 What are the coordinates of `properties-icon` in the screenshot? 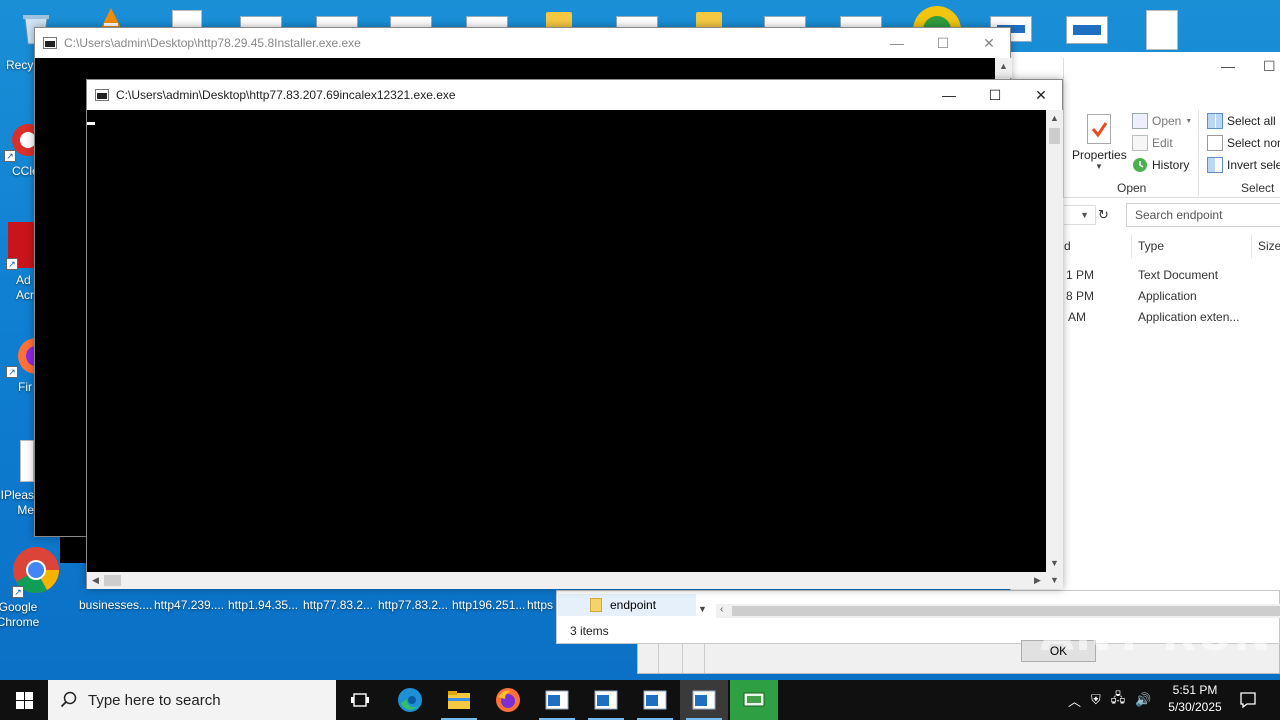 It's located at (1099, 129).